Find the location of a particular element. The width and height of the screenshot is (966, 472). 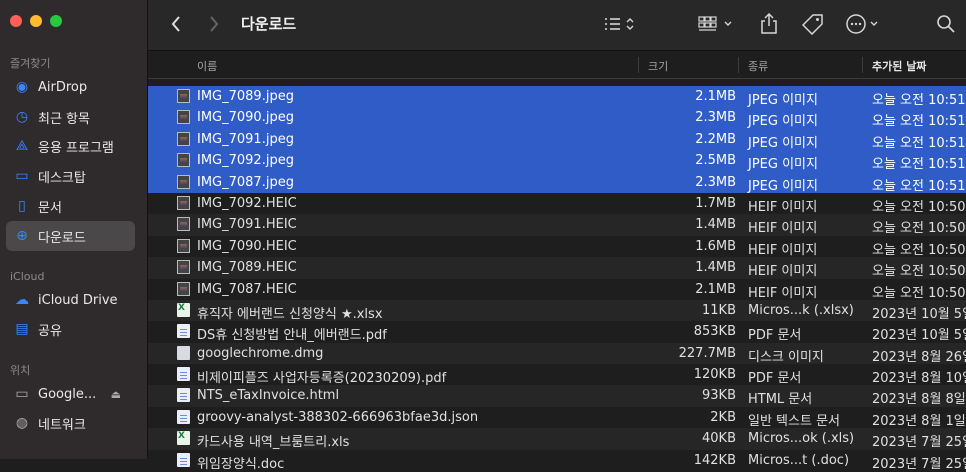

file-date: 2023년 8월 1일 is located at coordinates (919, 421).